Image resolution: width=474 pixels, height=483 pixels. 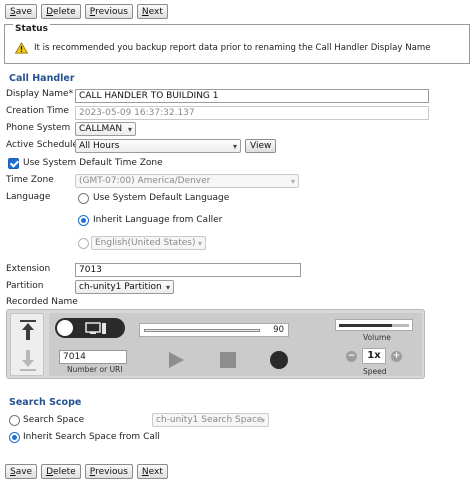 What do you see at coordinates (83, 220) in the screenshot?
I see `language-inherit-radio` at bounding box center [83, 220].